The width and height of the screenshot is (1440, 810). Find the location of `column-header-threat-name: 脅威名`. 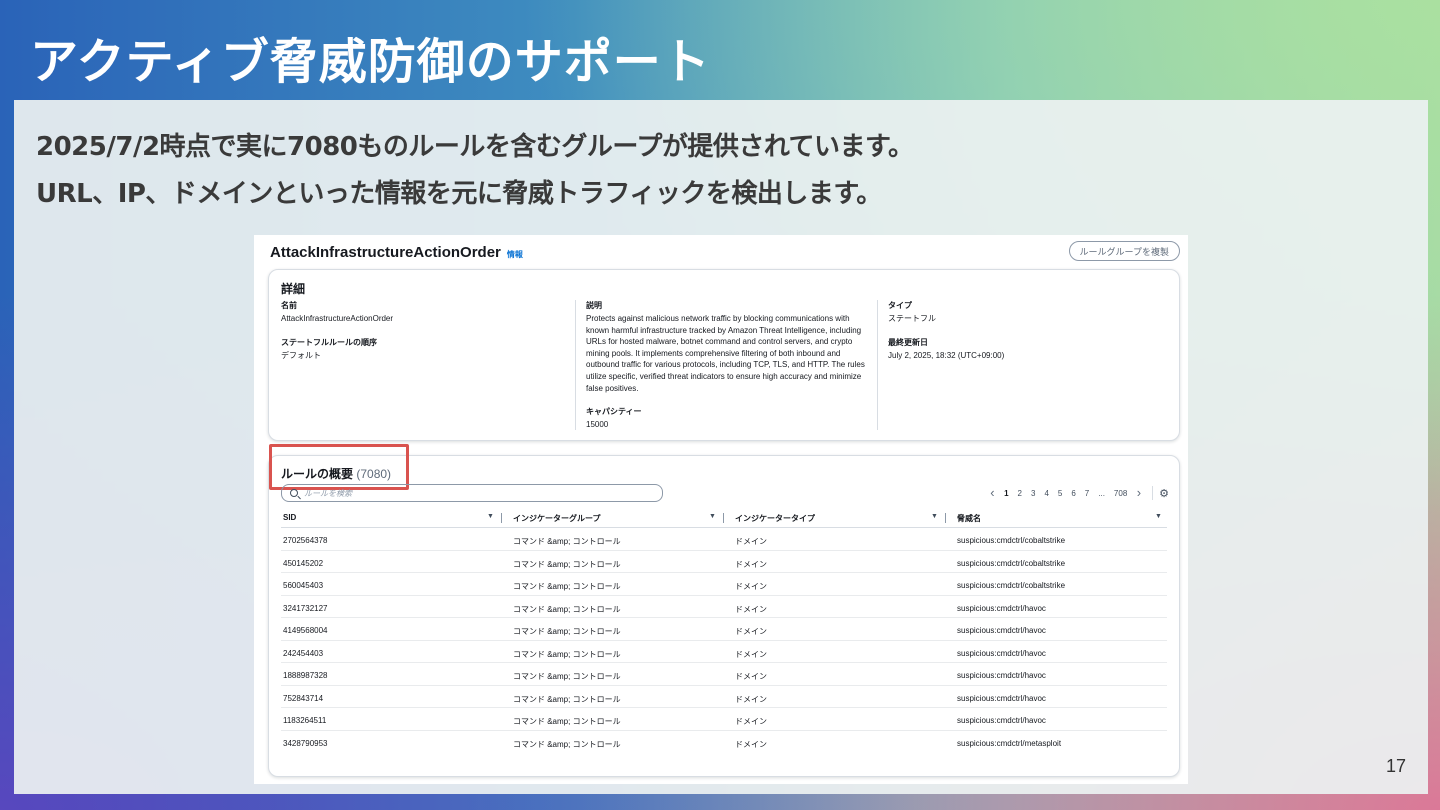

column-header-threat-name: 脅威名 is located at coordinates (969, 518).